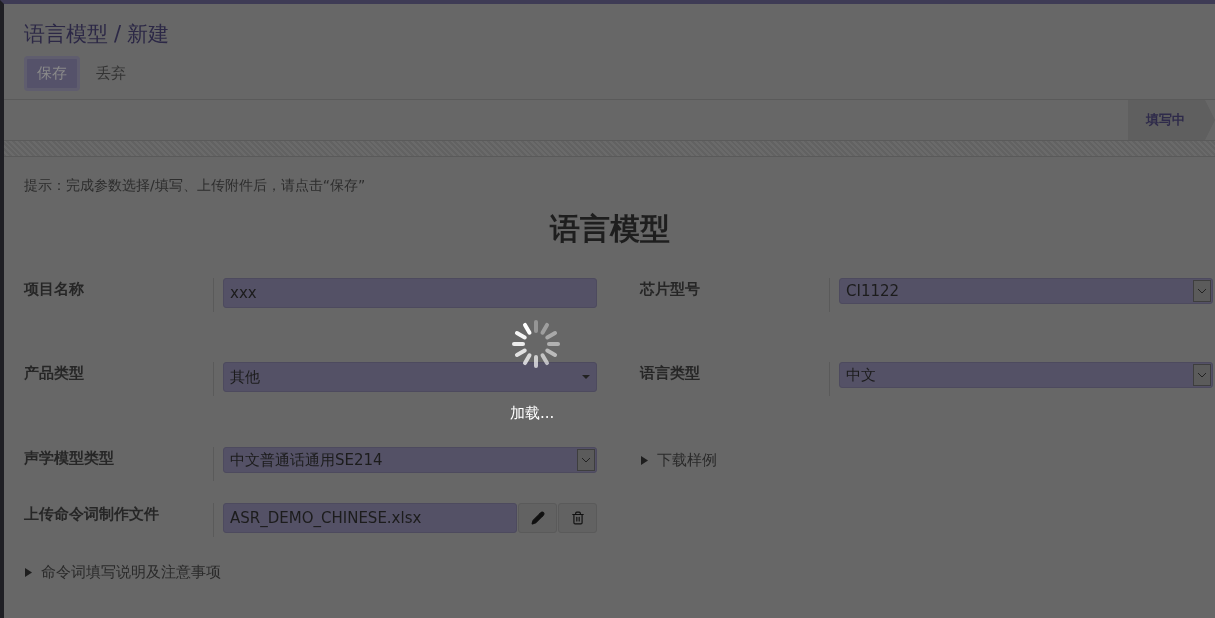 This screenshot has width=1215, height=618. I want to click on form-title: 语言模型, so click(609, 229).